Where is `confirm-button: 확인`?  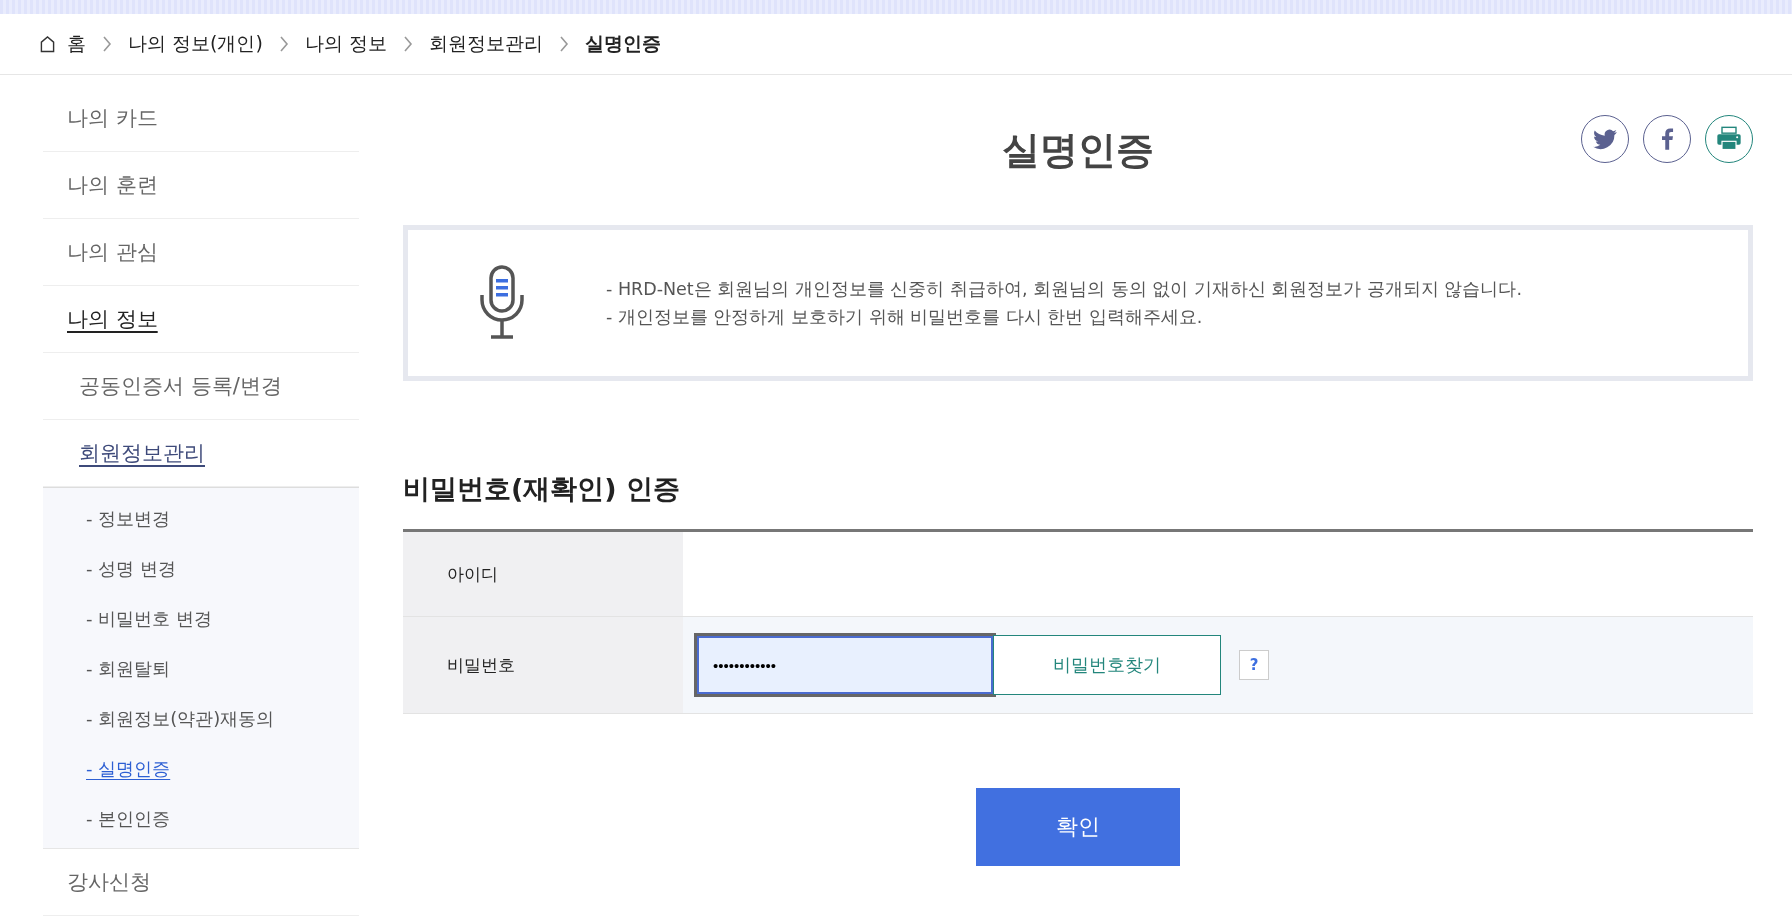 confirm-button: 확인 is located at coordinates (1078, 827).